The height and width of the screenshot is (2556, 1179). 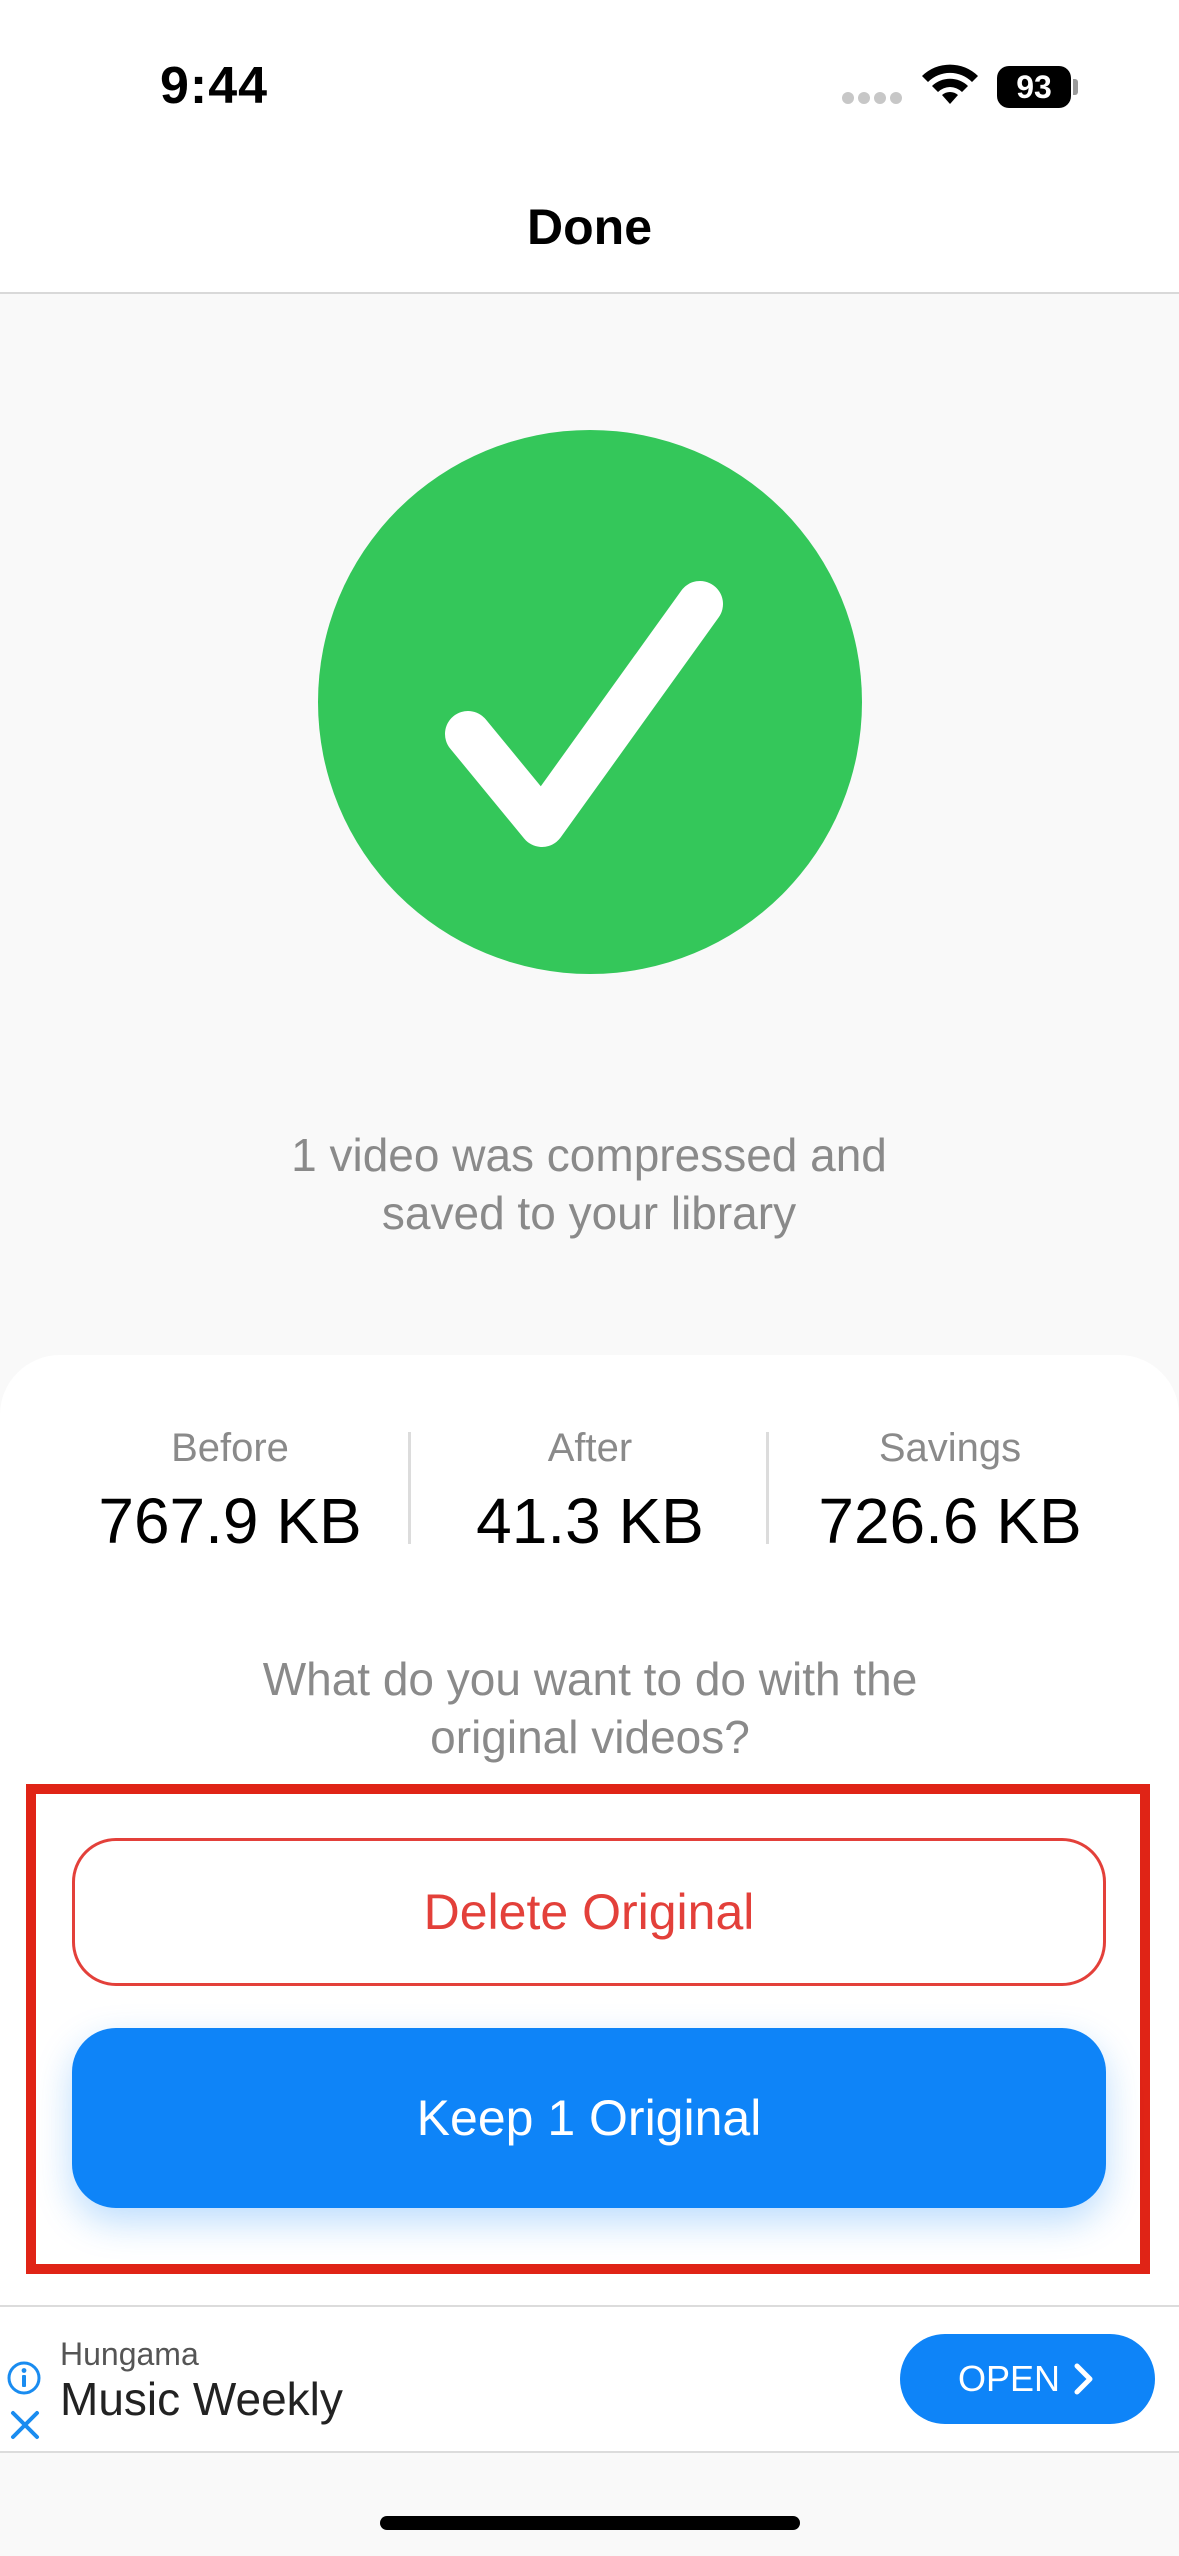 I want to click on ad-open-label: OPEN, so click(x=1009, y=2378).